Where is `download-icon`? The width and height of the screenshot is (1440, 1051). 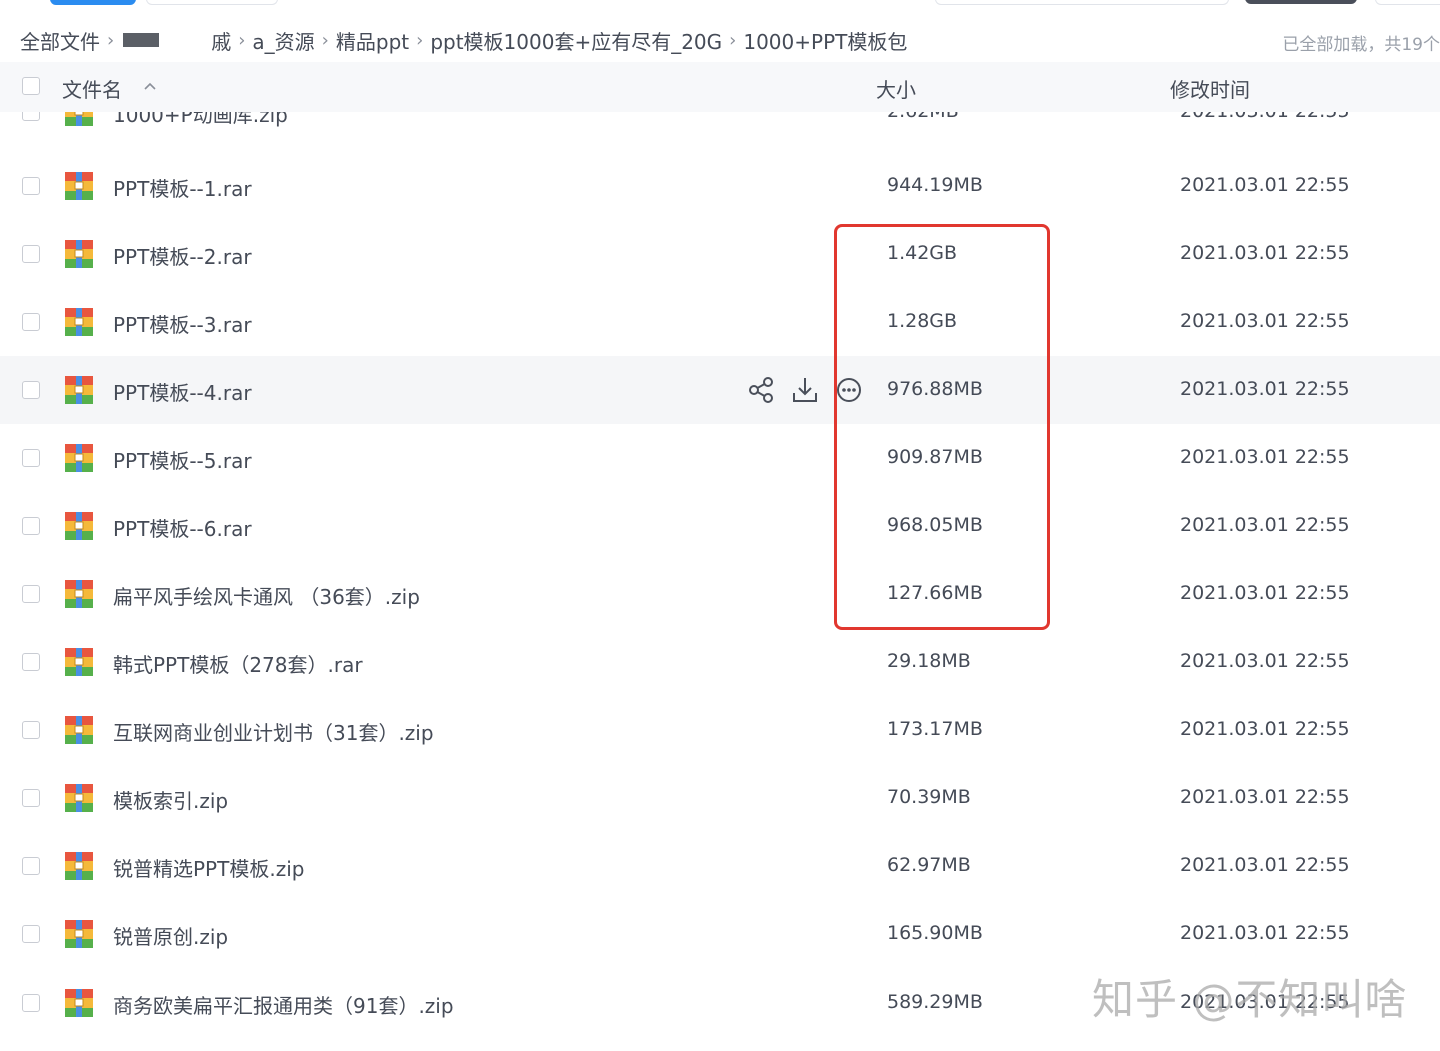
download-icon is located at coordinates (805, 390).